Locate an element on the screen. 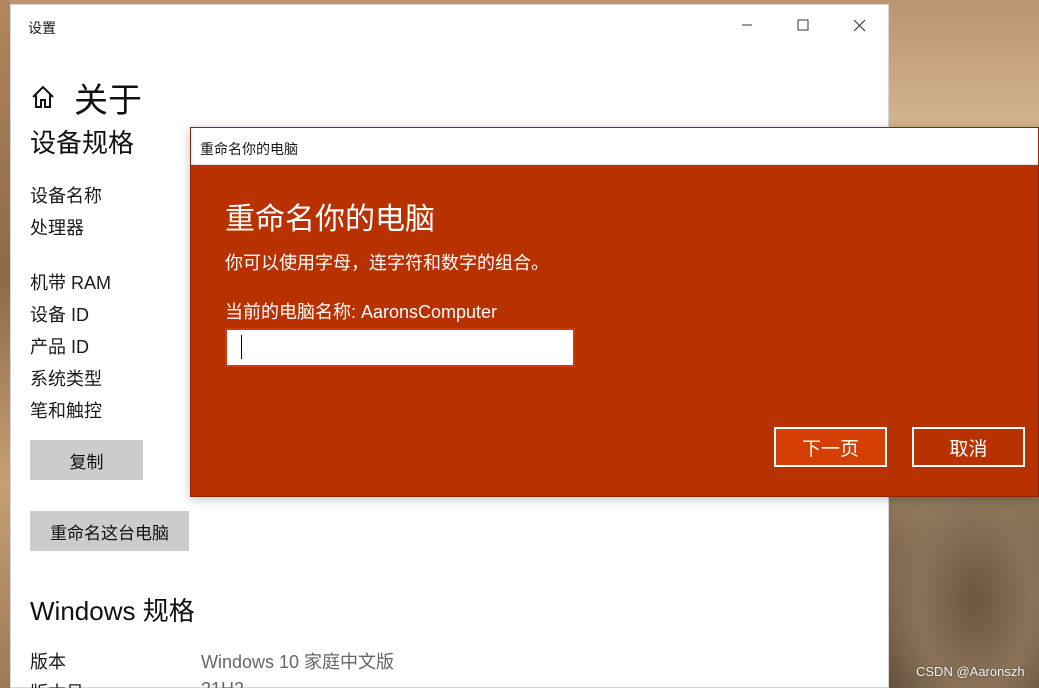  settings-titlebar: 设置 is located at coordinates (449, 25).